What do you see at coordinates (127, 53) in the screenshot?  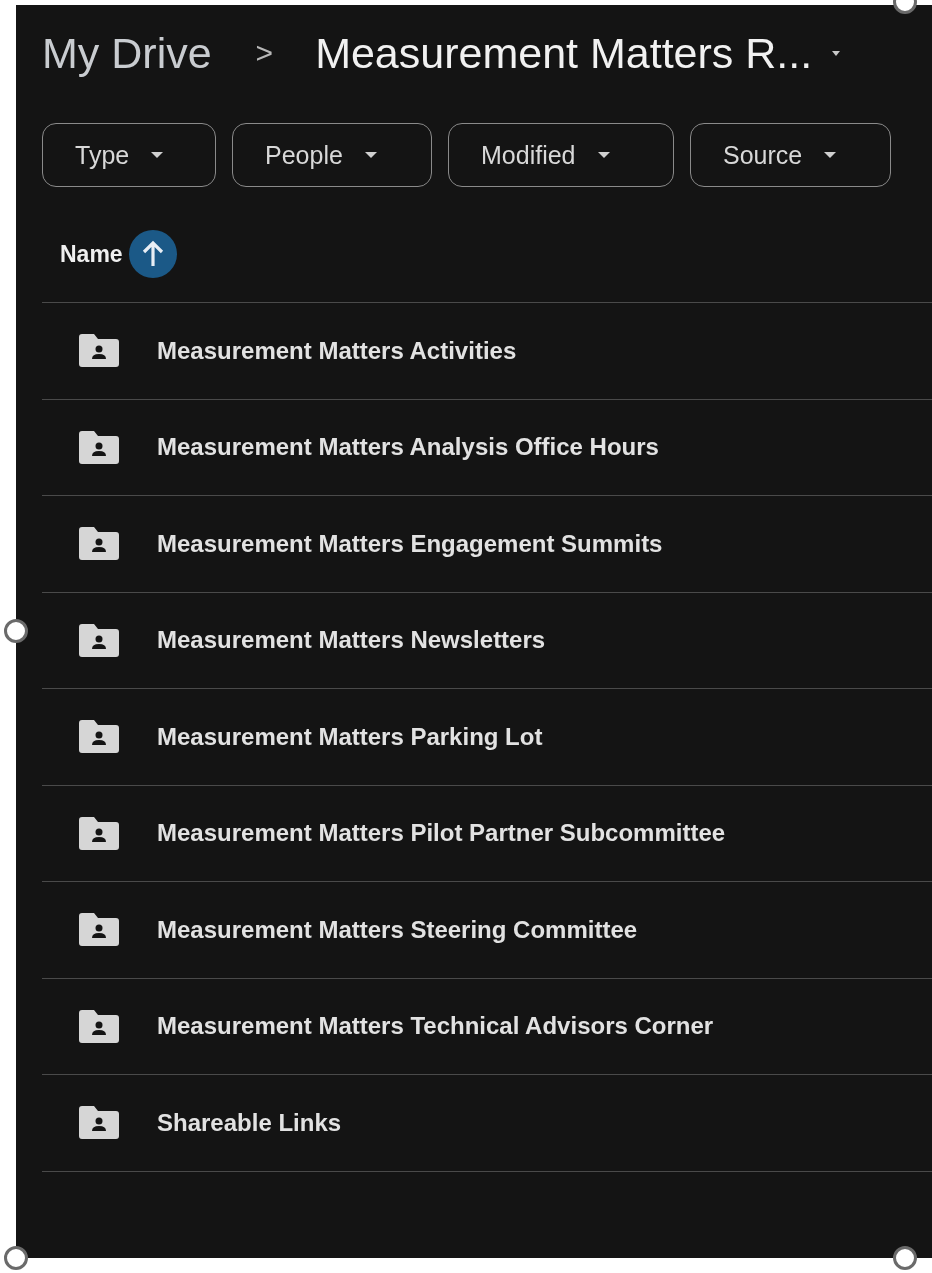 I see `breadcrumb-link: My Drive` at bounding box center [127, 53].